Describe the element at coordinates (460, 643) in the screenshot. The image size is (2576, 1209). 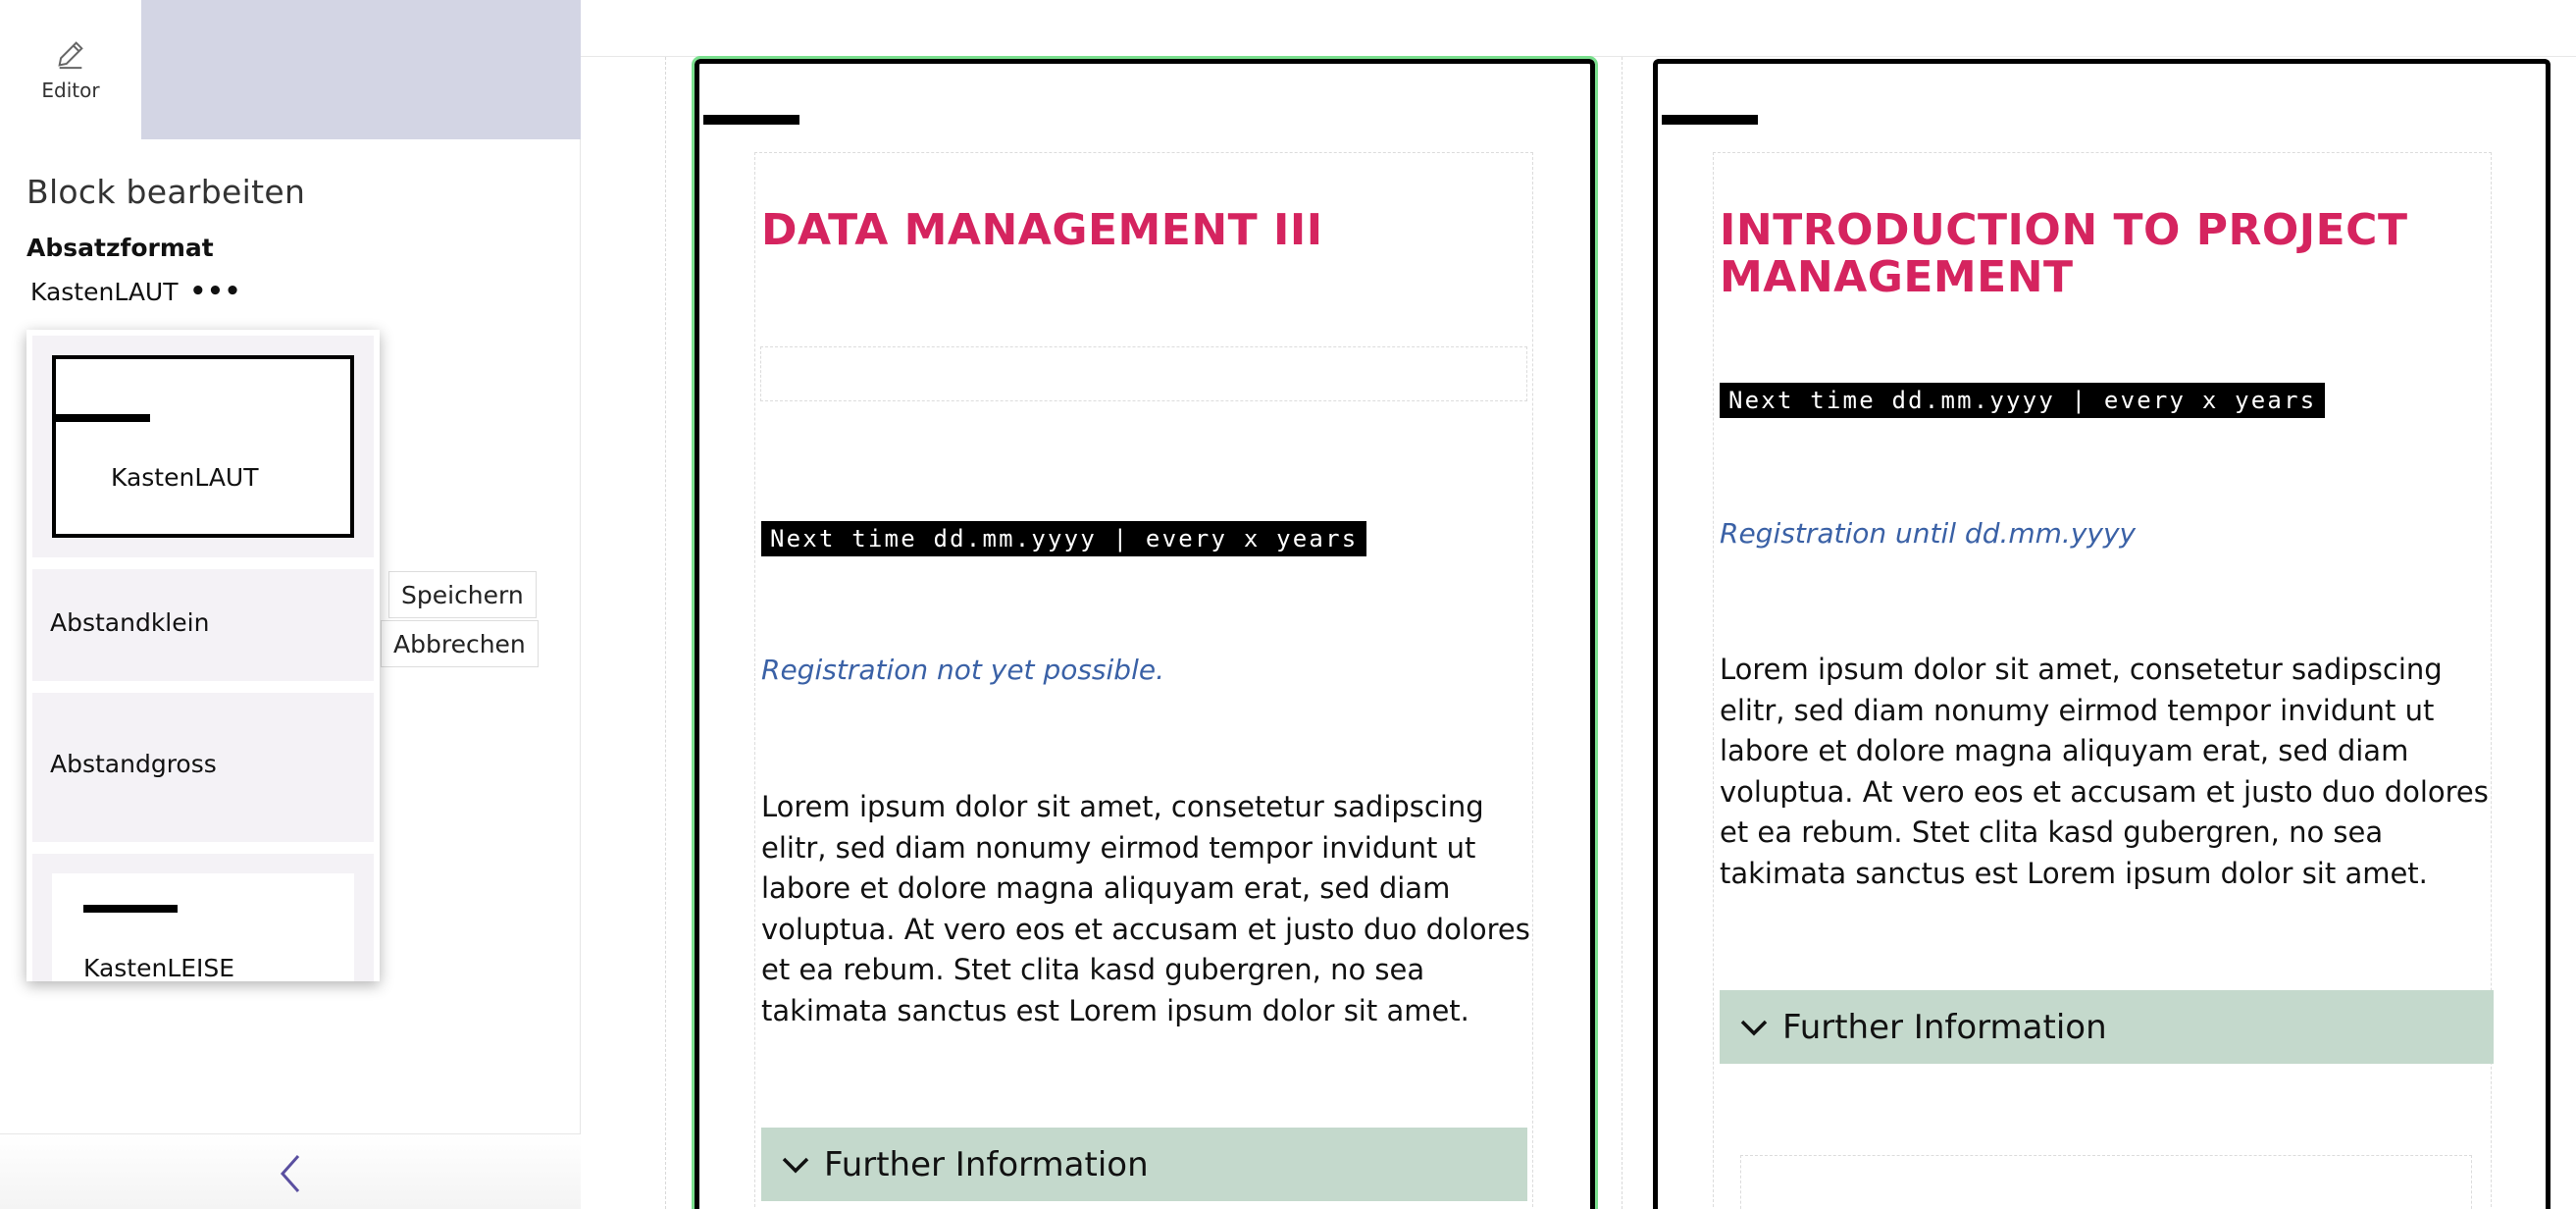
I see `cancel-button: Abbrechen` at that location.